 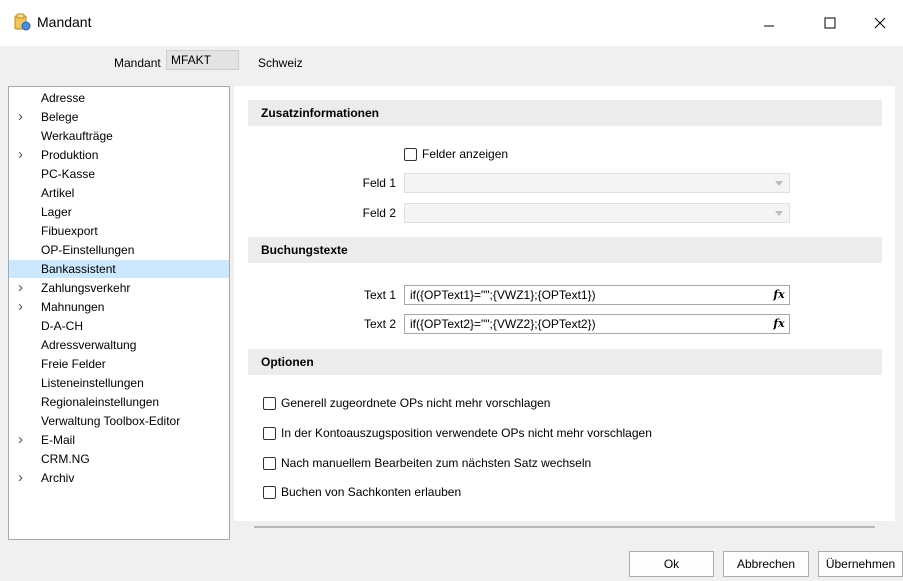 I want to click on tree-item-label: Freie Felder, so click(x=73, y=364).